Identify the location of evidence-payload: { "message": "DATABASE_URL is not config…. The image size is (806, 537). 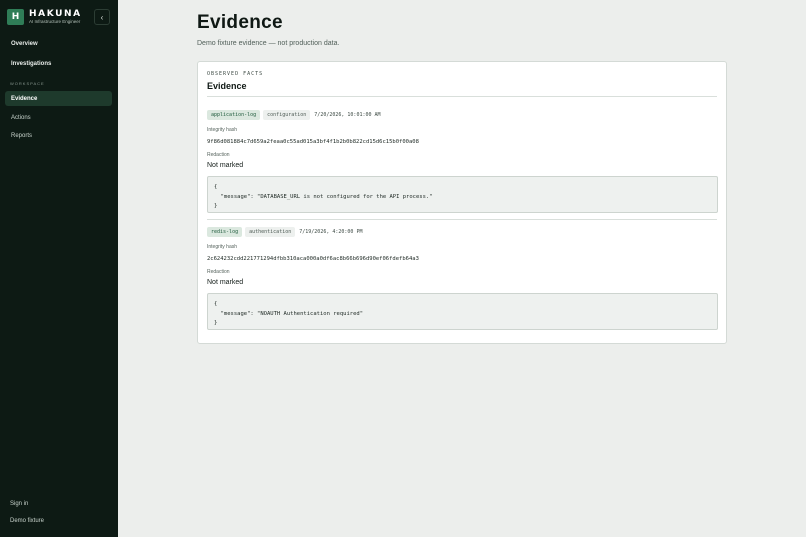
(462, 194).